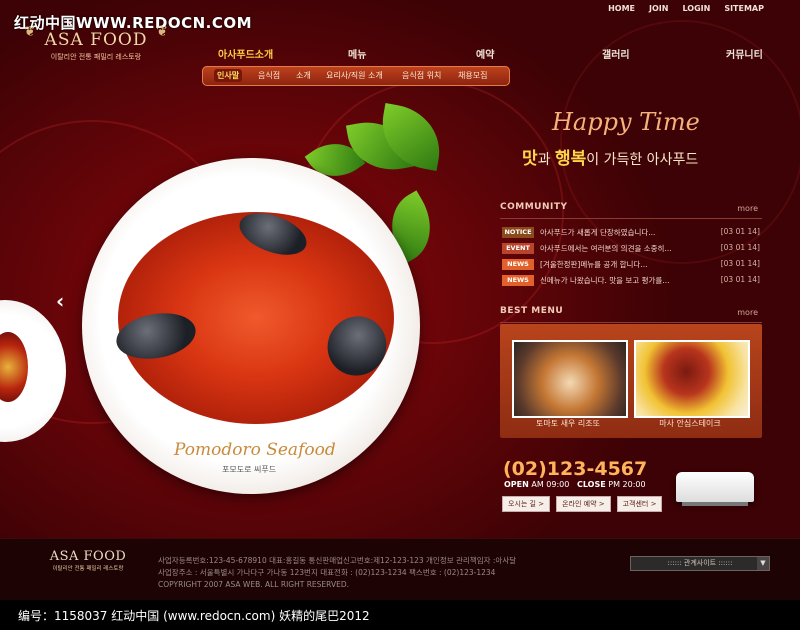 Image resolution: width=800 pixels, height=630 pixels. Describe the element at coordinates (570, 159) in the screenshot. I see `slogan-part: 행복` at that location.